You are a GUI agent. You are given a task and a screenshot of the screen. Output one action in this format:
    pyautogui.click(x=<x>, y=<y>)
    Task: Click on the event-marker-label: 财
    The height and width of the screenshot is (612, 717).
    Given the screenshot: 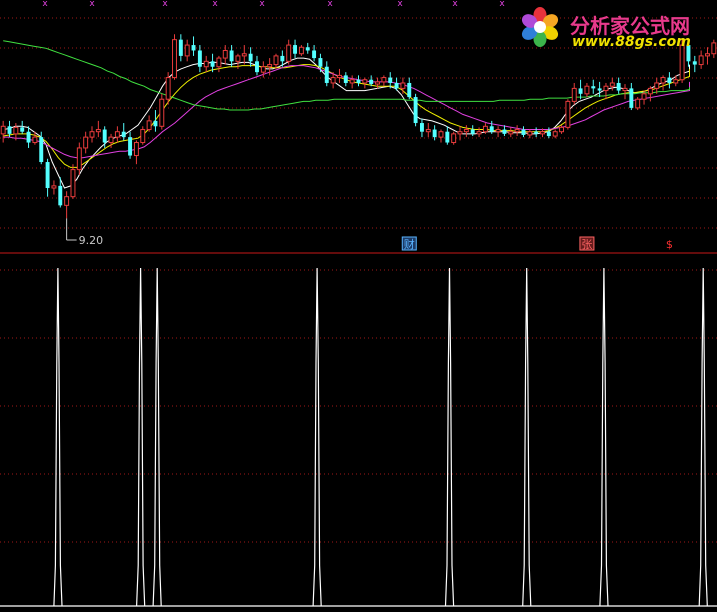 What is the action you would take?
    pyautogui.click(x=409, y=244)
    